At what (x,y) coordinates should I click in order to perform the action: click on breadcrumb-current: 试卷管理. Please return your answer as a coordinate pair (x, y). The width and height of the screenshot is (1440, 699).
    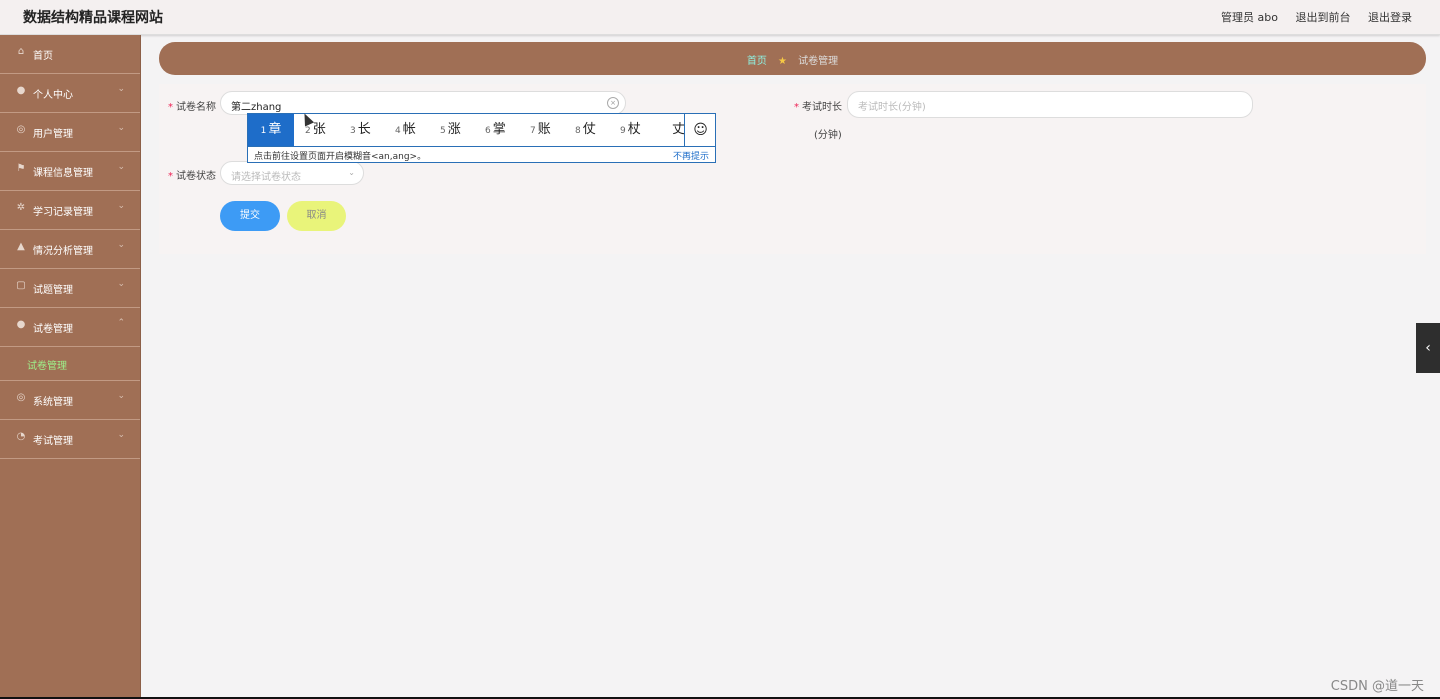
    Looking at the image, I should click on (818, 61).